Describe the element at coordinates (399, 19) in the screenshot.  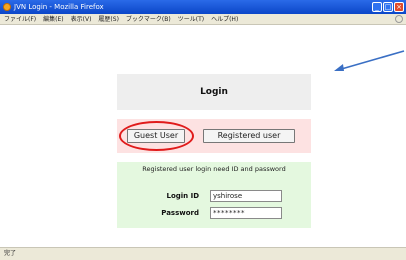
I see `throbber-icon` at that location.